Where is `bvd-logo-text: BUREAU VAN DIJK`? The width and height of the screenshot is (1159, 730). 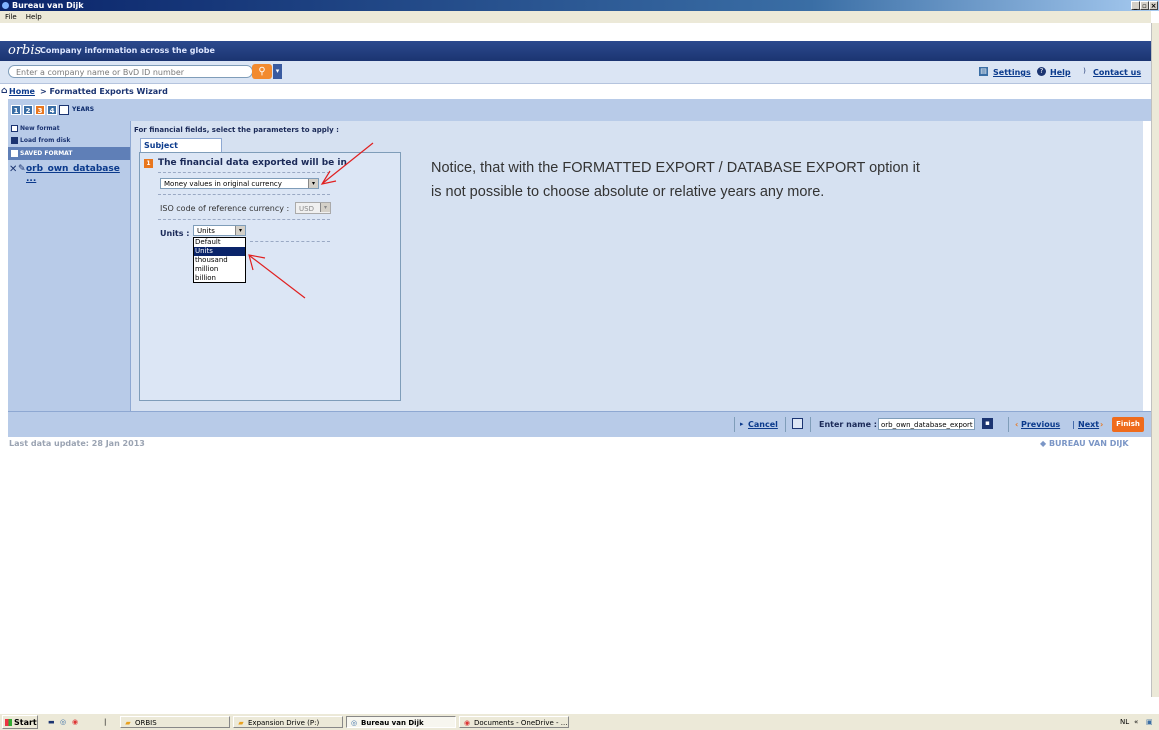 bvd-logo-text: BUREAU VAN DIJK is located at coordinates (1088, 443).